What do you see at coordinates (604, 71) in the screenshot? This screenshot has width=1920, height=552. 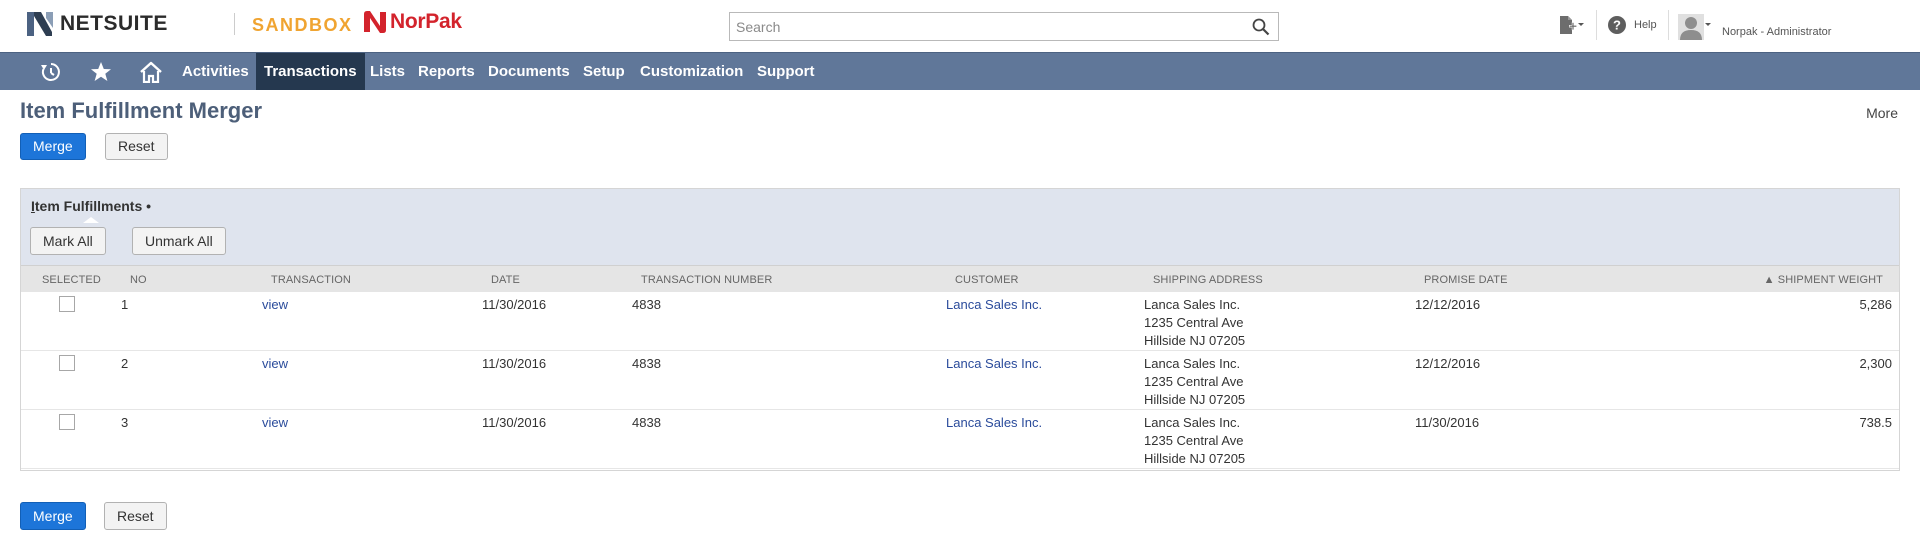 I see `nav-setup: Setup` at bounding box center [604, 71].